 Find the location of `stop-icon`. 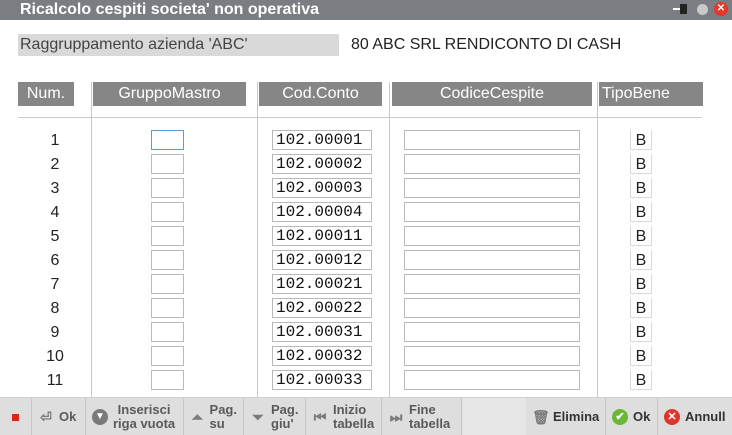

stop-icon is located at coordinates (15, 417).